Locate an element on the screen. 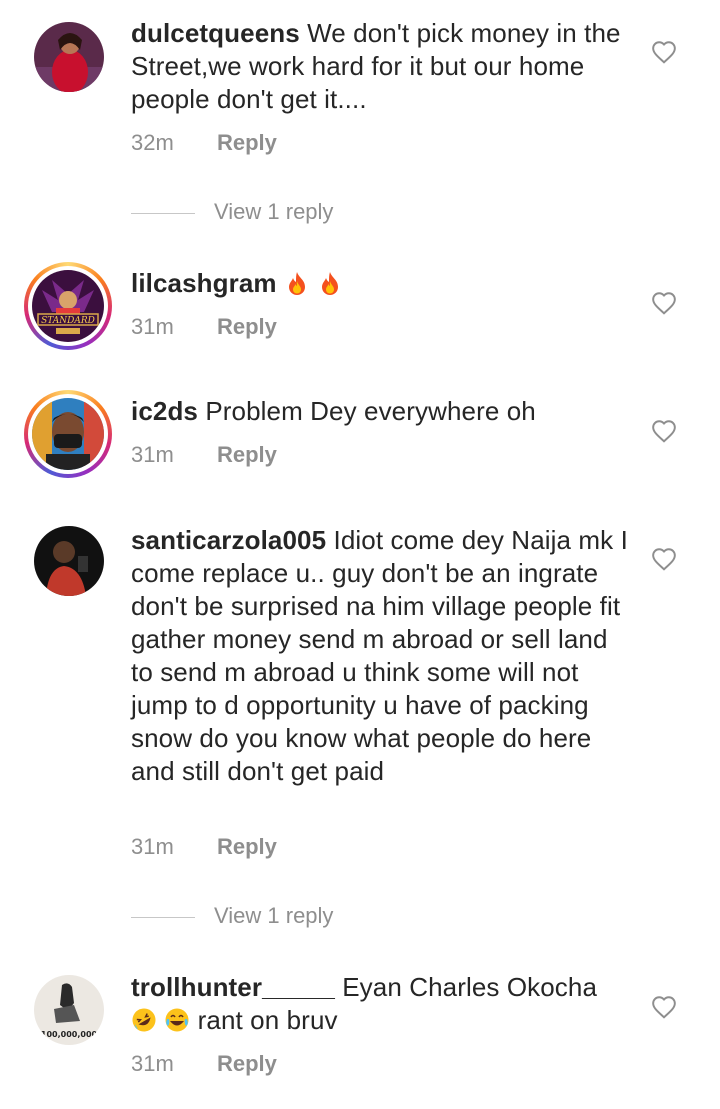 The width and height of the screenshot is (720, 1109). avatar-image: STANDARD is located at coordinates (68, 306).